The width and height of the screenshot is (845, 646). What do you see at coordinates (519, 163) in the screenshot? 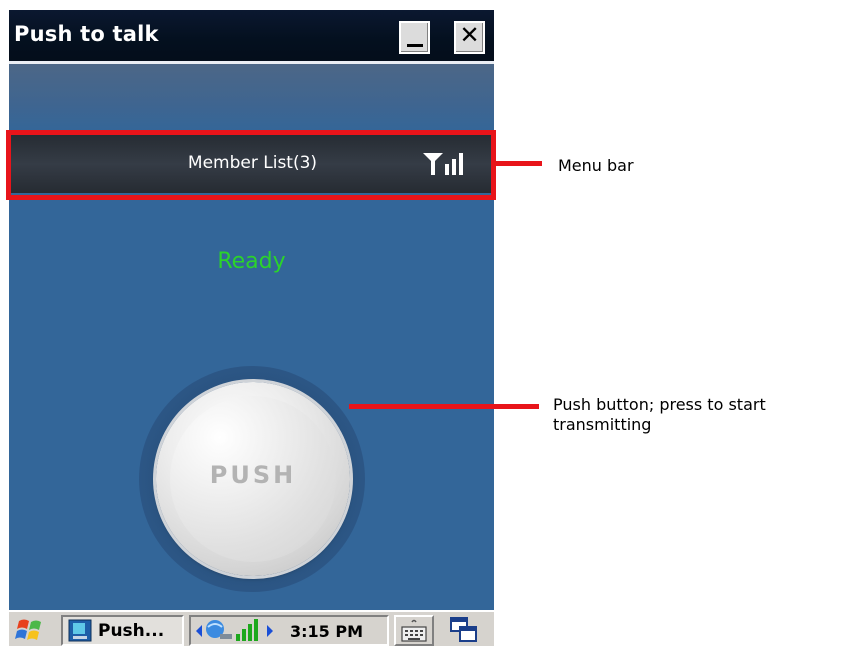
I see `menu-bar-callout-line` at bounding box center [519, 163].